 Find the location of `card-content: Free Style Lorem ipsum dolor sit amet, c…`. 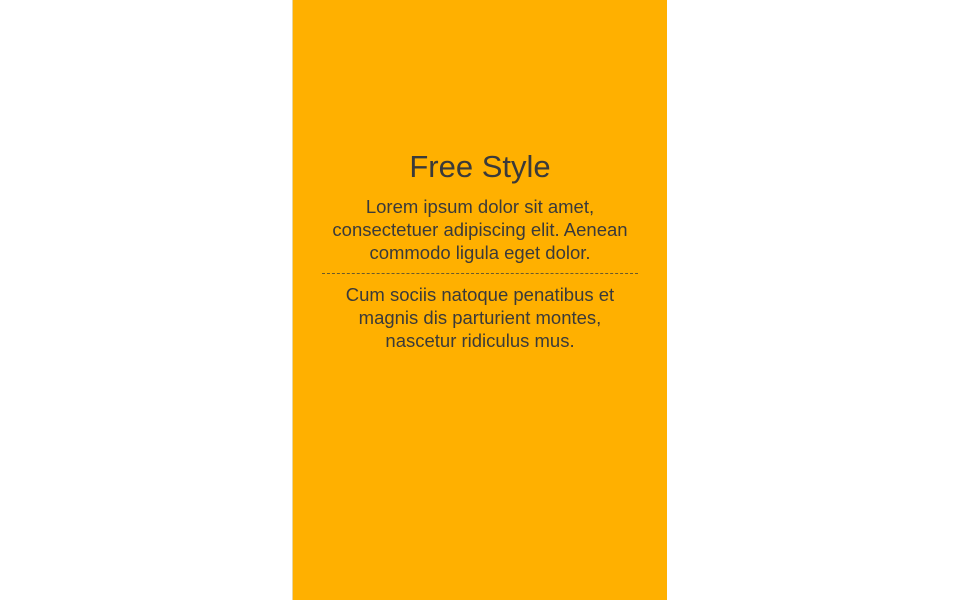

card-content: Free Style Lorem ipsum dolor sit amet, c… is located at coordinates (480, 250).